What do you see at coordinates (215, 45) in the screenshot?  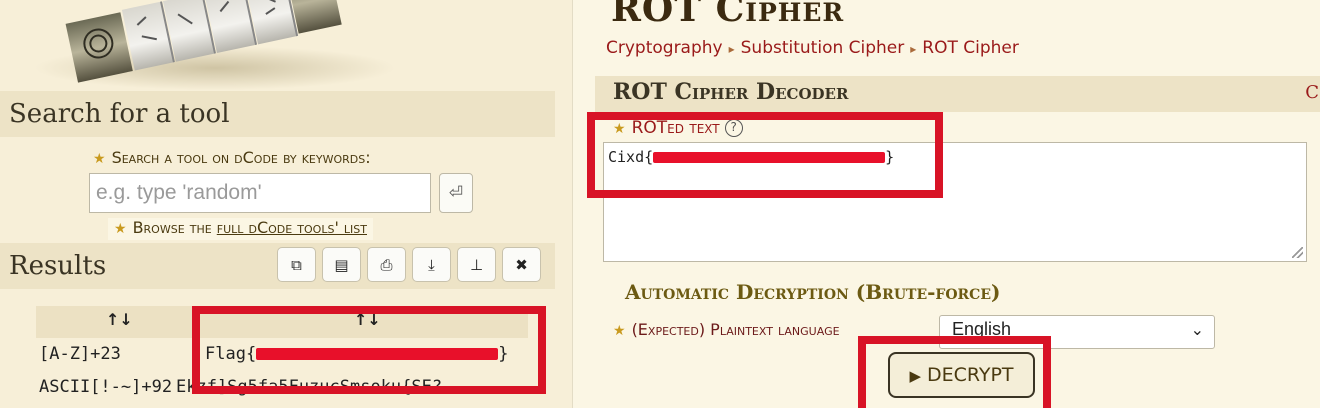 I see `cryptex-logo` at bounding box center [215, 45].